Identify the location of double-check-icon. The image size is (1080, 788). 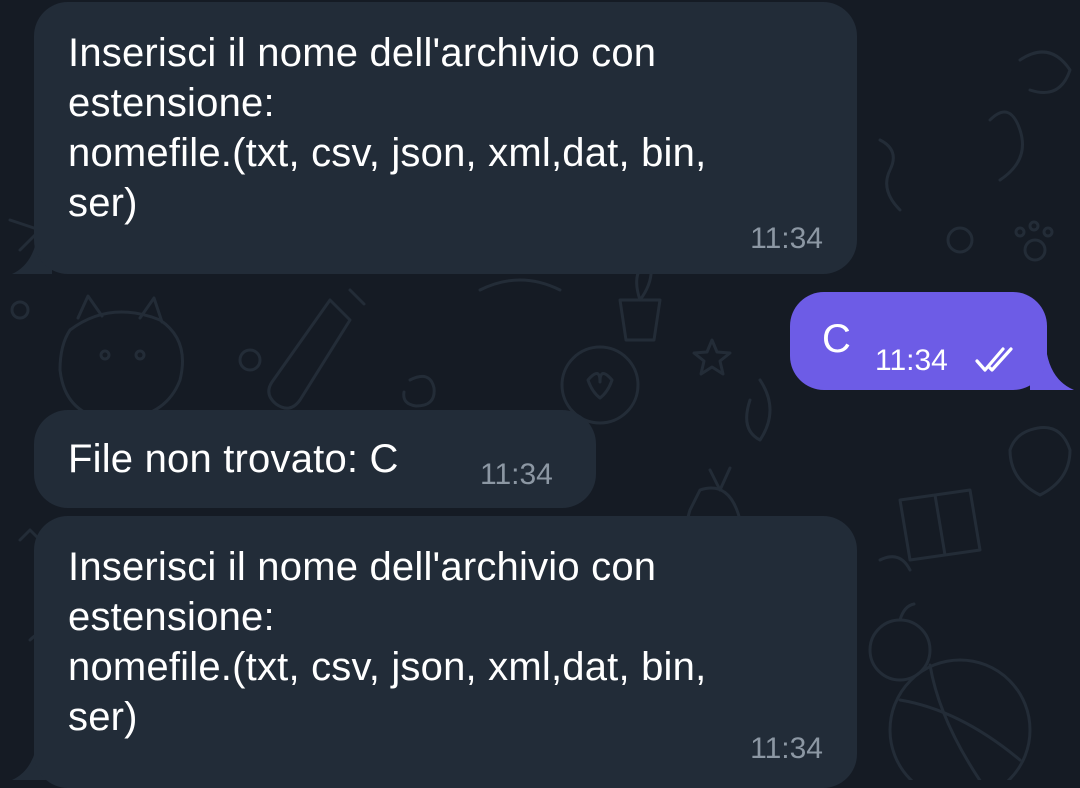
(994, 359).